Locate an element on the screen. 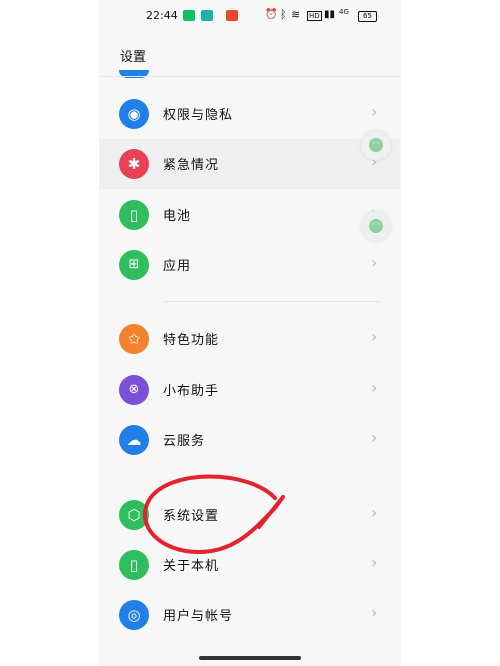 The height and width of the screenshot is (666, 500). red-annotation-circle is located at coordinates (214, 514).